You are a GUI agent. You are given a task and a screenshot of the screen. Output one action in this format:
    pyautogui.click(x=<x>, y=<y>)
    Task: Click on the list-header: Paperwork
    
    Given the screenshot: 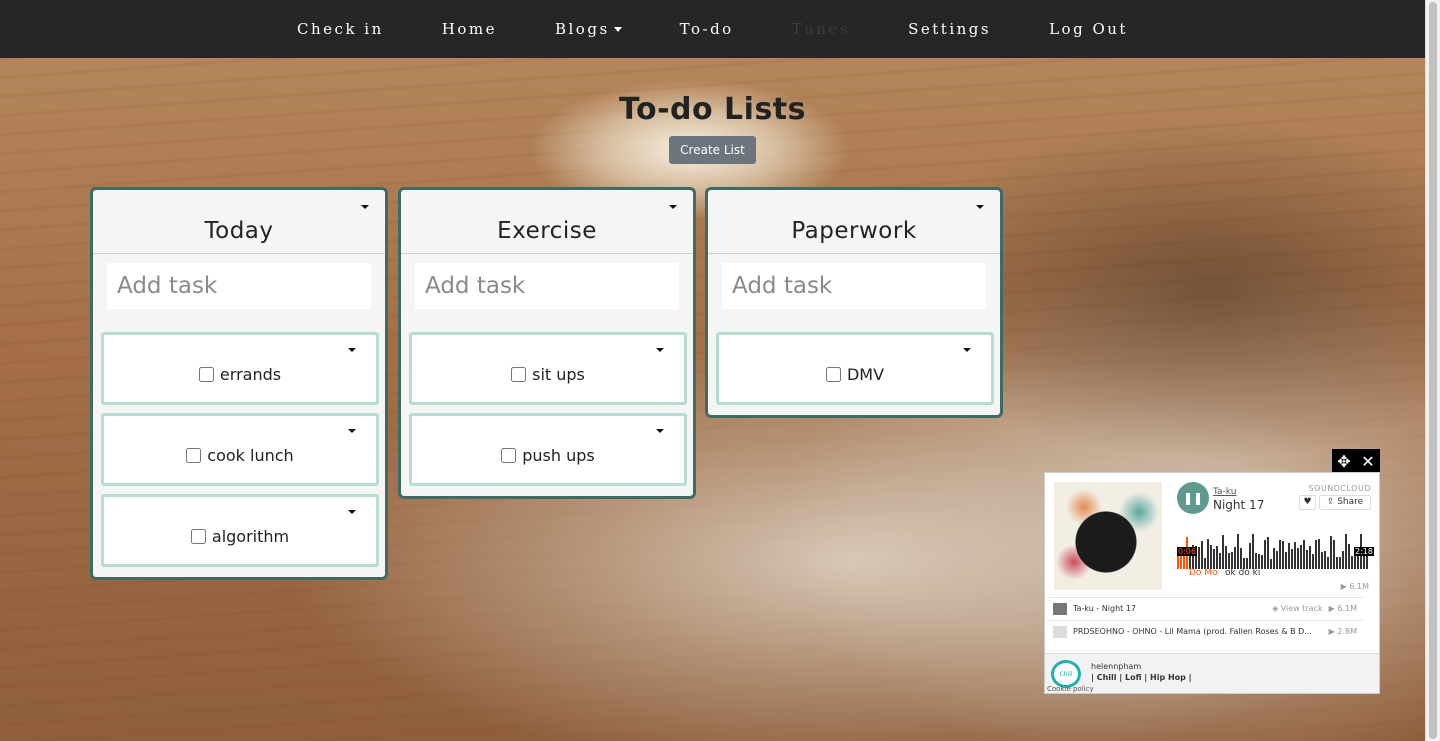 What is the action you would take?
    pyautogui.click(x=854, y=222)
    